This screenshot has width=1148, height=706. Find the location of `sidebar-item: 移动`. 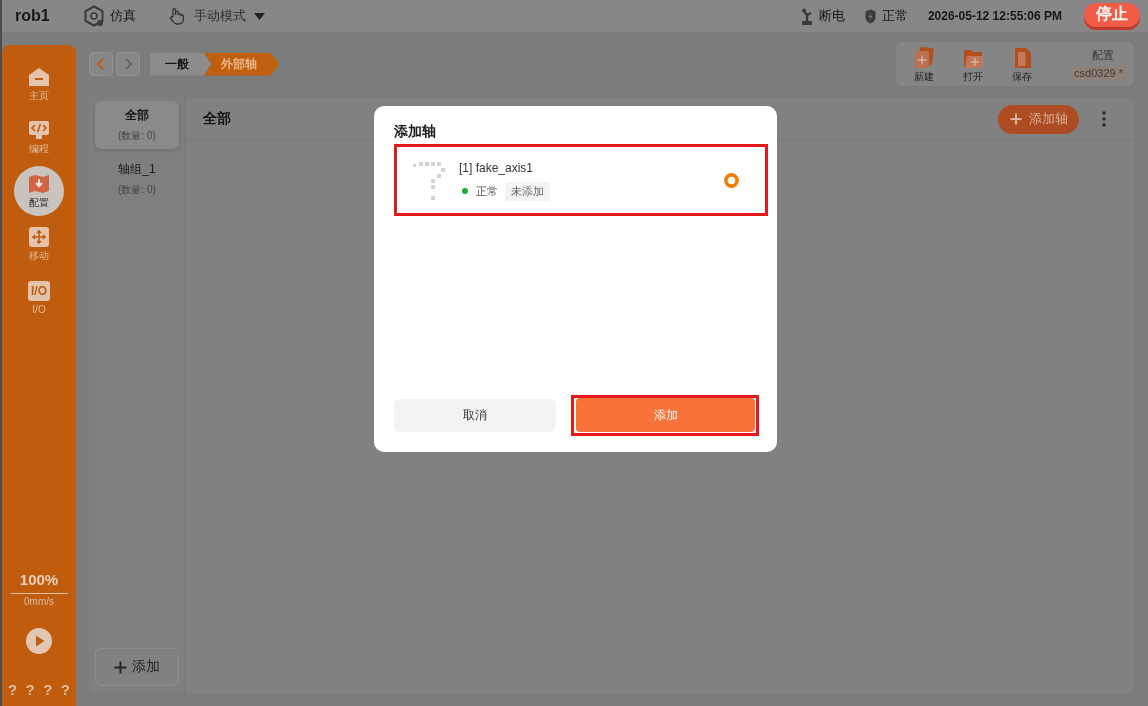

sidebar-item: 移动 is located at coordinates (39, 244).